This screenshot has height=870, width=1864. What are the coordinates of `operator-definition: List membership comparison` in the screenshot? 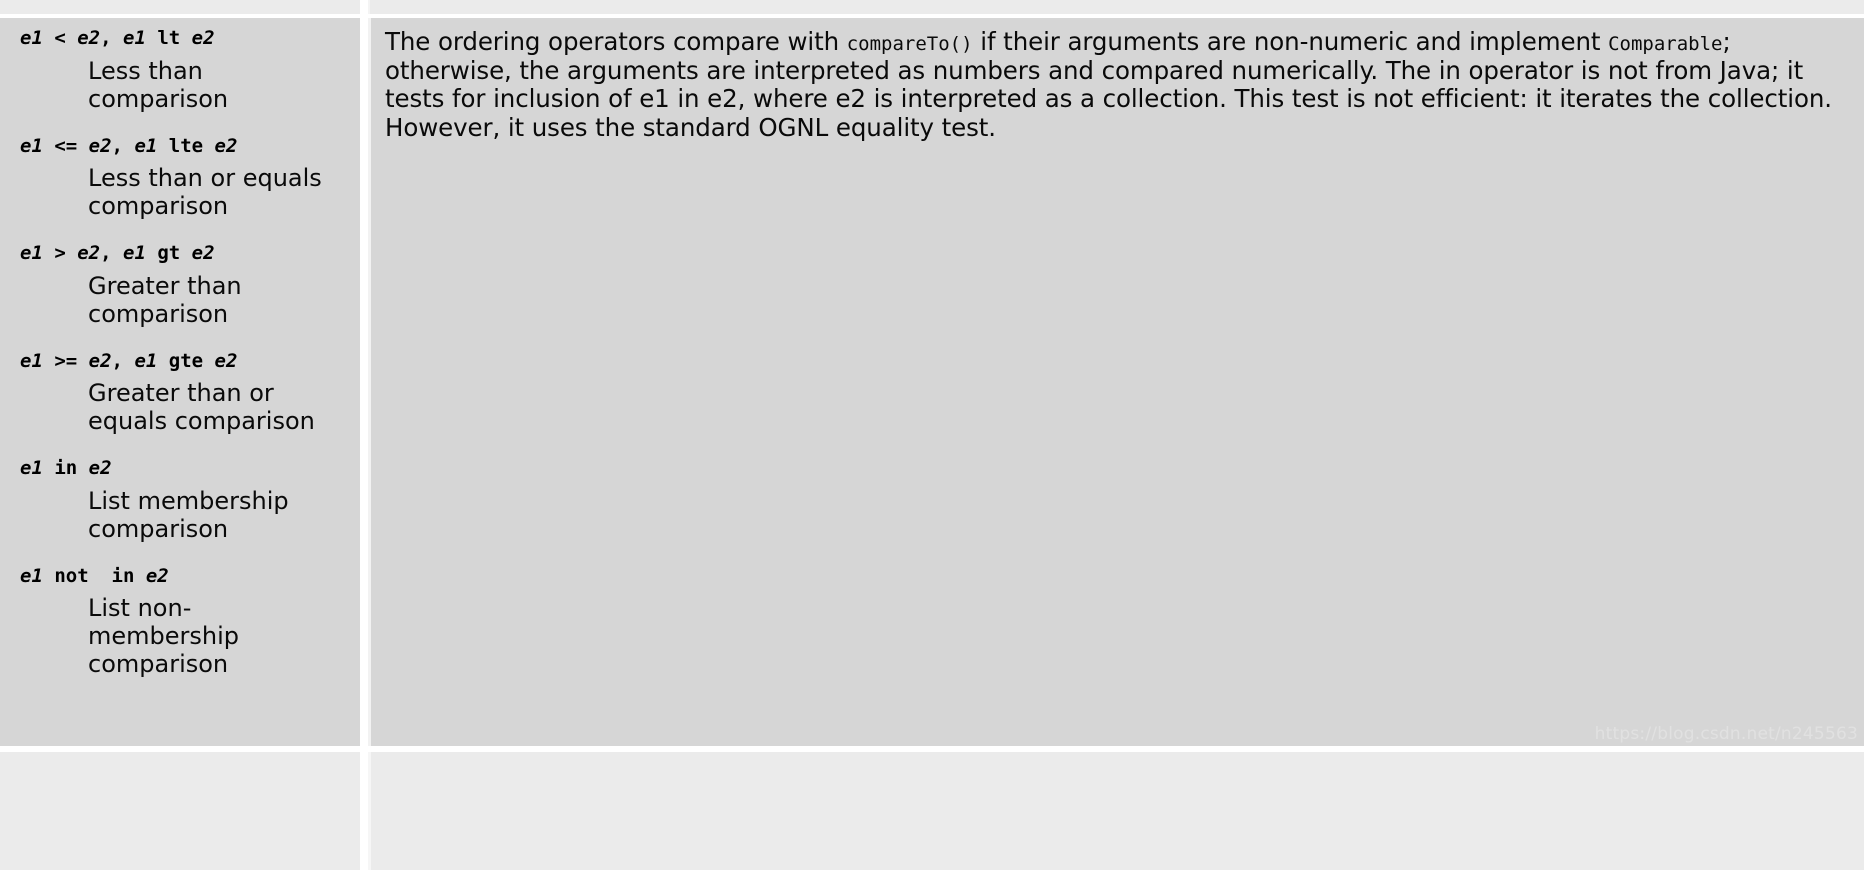 It's located at (188, 514).